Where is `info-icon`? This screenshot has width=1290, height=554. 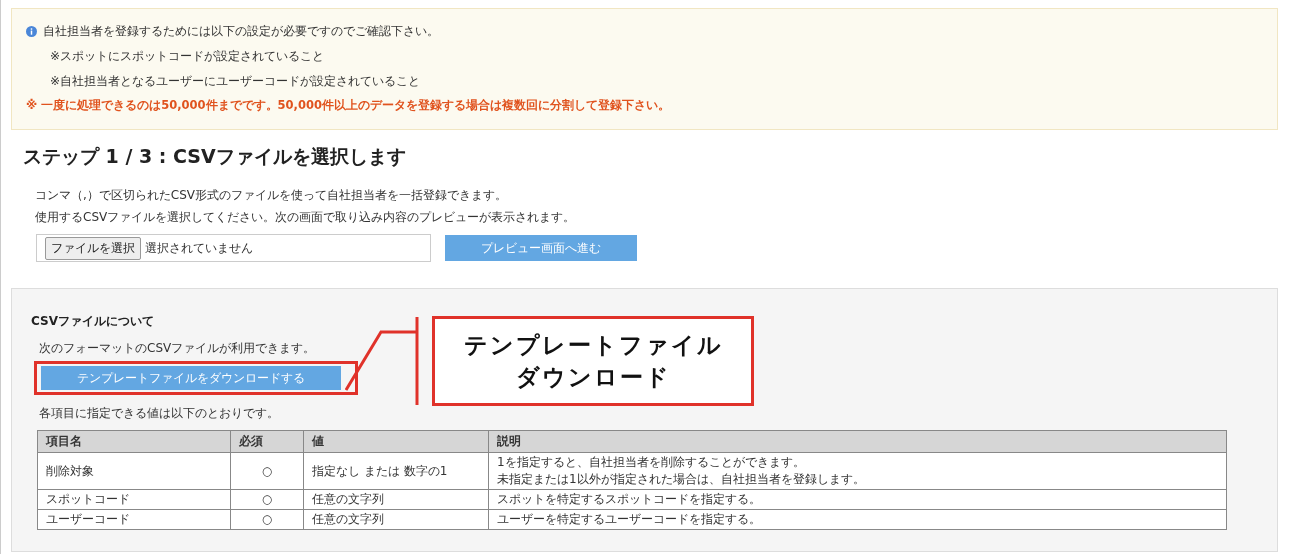
info-icon is located at coordinates (31, 31).